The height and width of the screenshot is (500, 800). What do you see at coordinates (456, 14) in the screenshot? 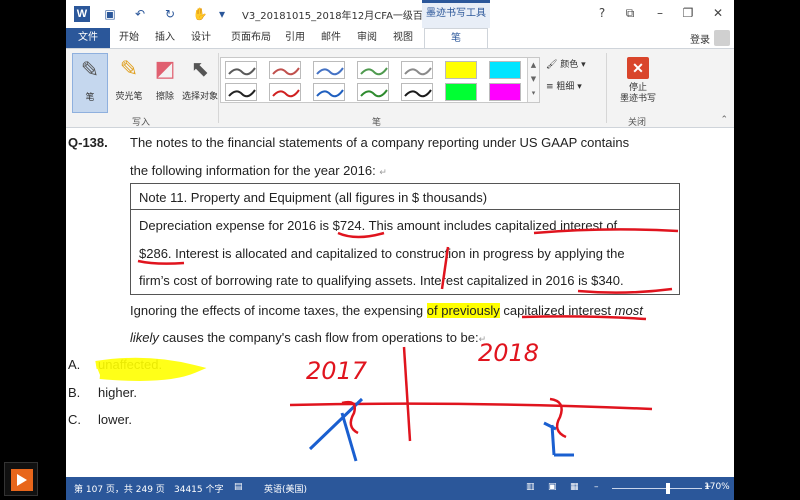
I see `ink-tools-context-header: 墨迹书写工具` at bounding box center [456, 14].